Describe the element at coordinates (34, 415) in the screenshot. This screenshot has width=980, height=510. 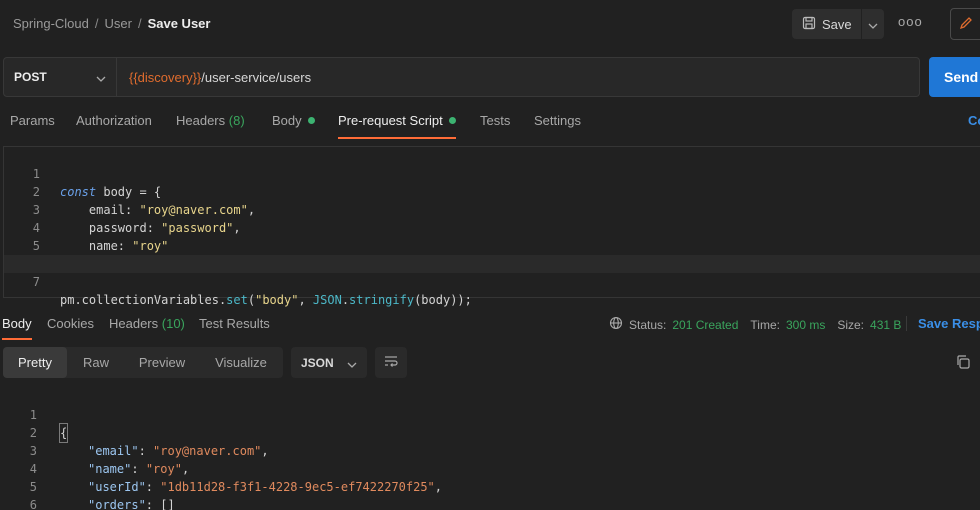
I see `response-line: 1 {` at that location.